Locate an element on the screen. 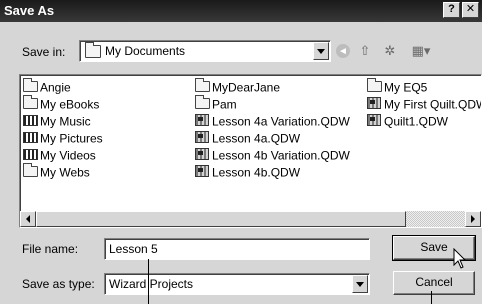 The width and height of the screenshot is (482, 304). list-item: My Videos is located at coordinates (63, 156).